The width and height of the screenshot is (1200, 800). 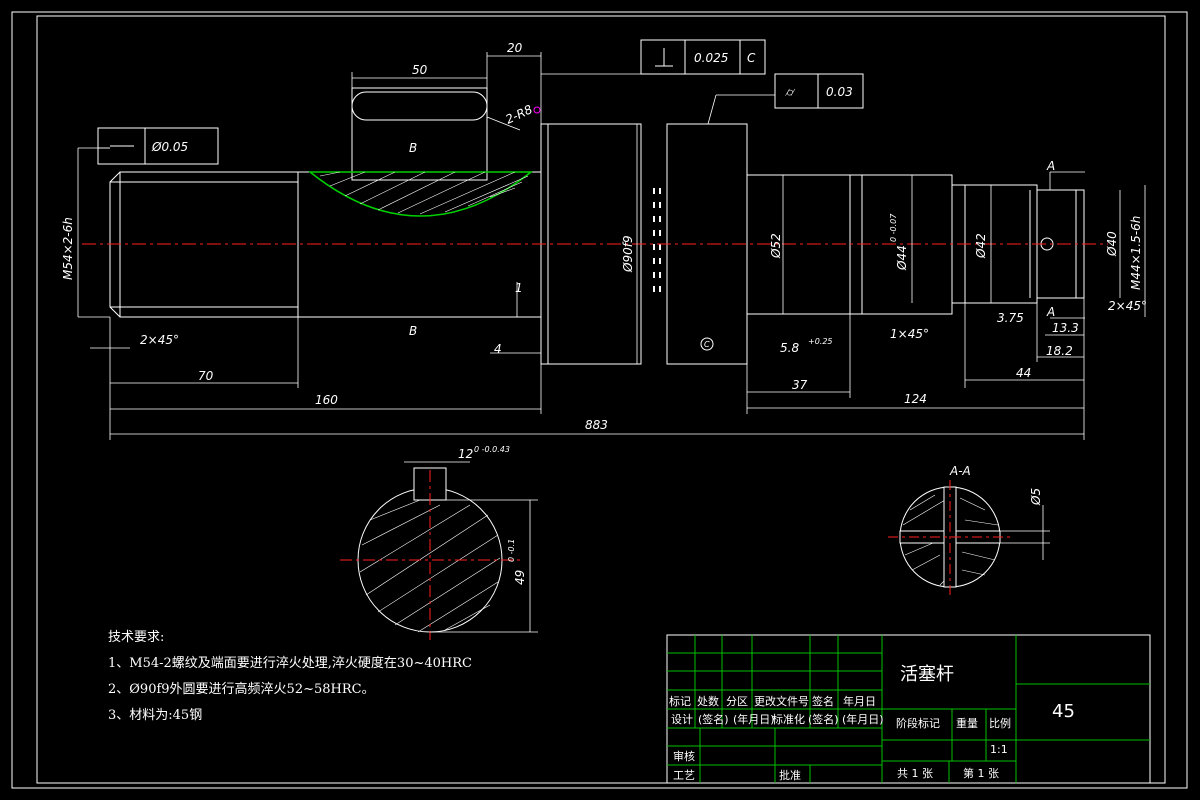 I want to click on dim-5-8: 5.8, so click(x=789, y=348).